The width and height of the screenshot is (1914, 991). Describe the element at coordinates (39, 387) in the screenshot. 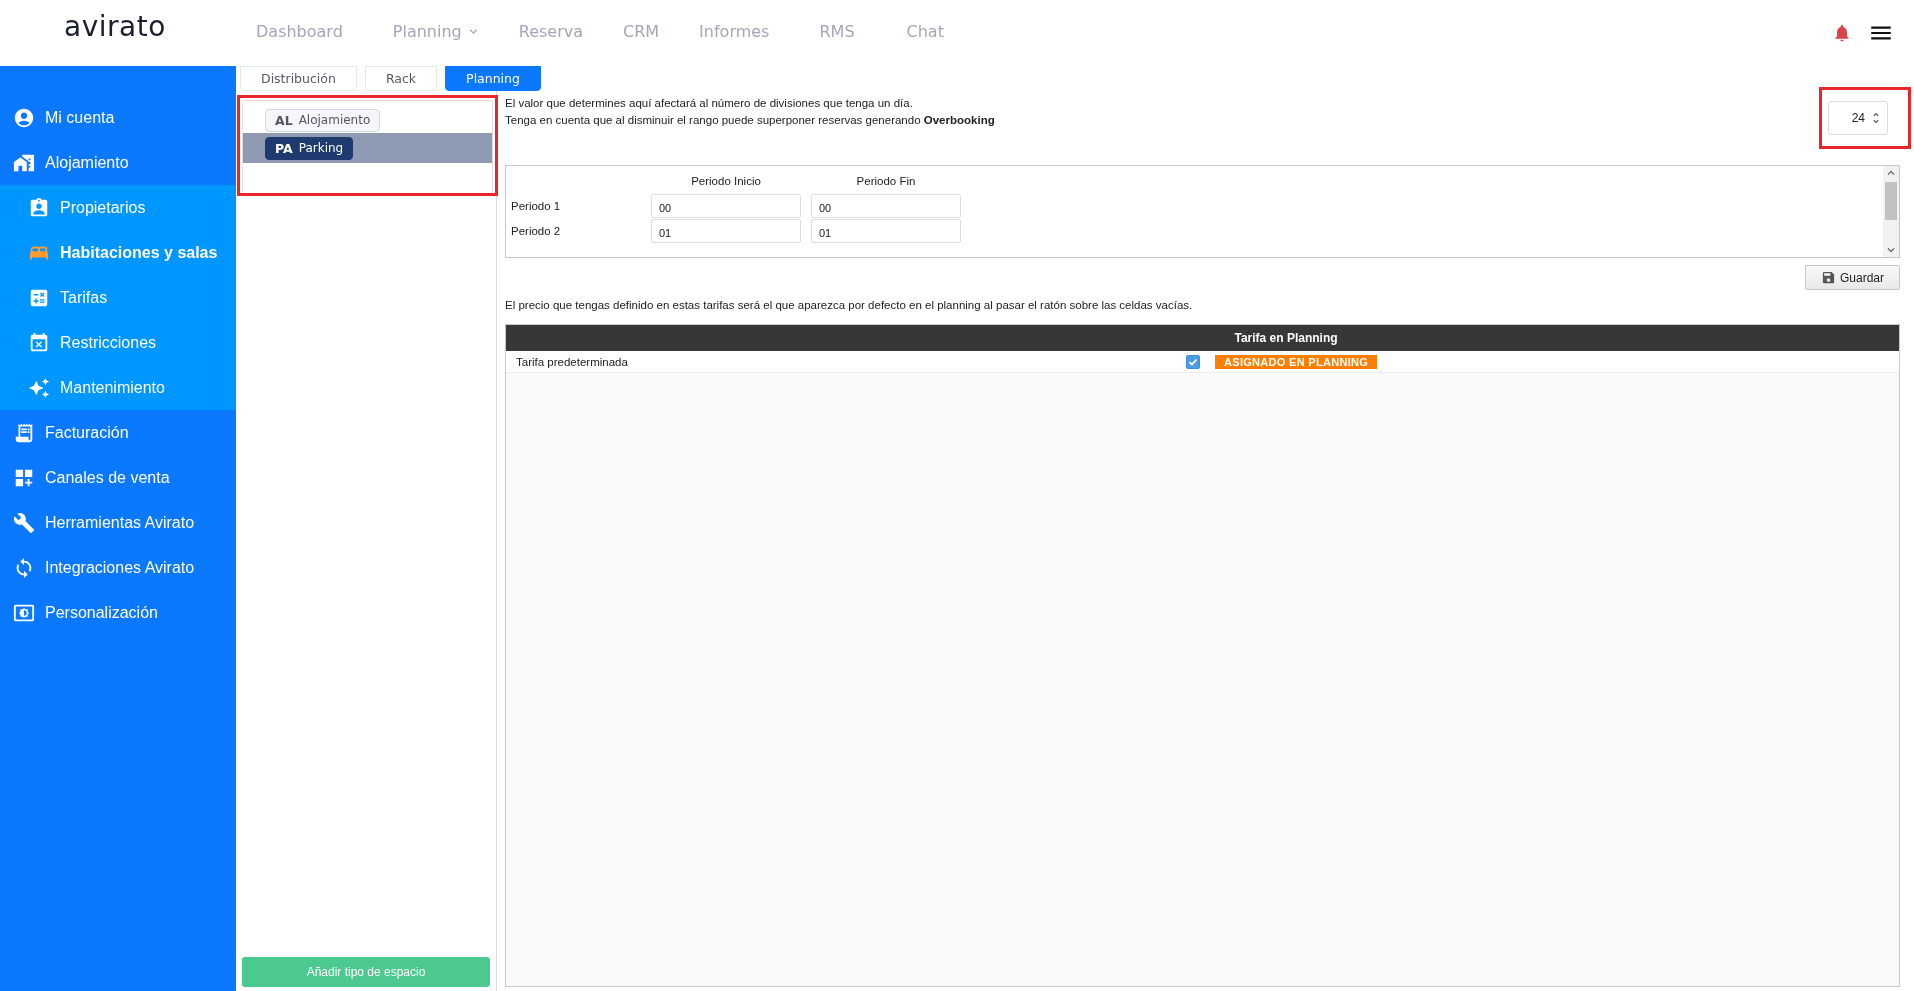

I see `sparkles-icon` at that location.